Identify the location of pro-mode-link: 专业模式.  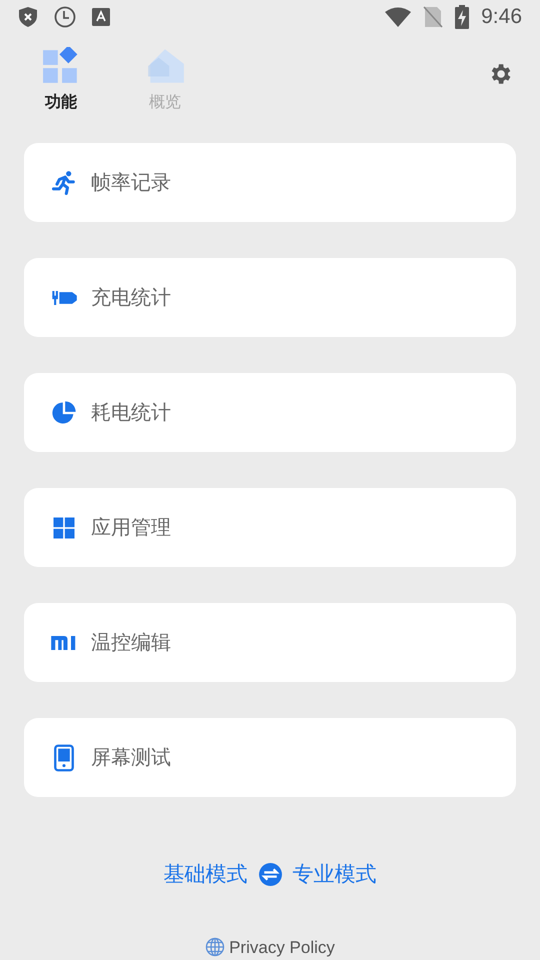
(334, 874).